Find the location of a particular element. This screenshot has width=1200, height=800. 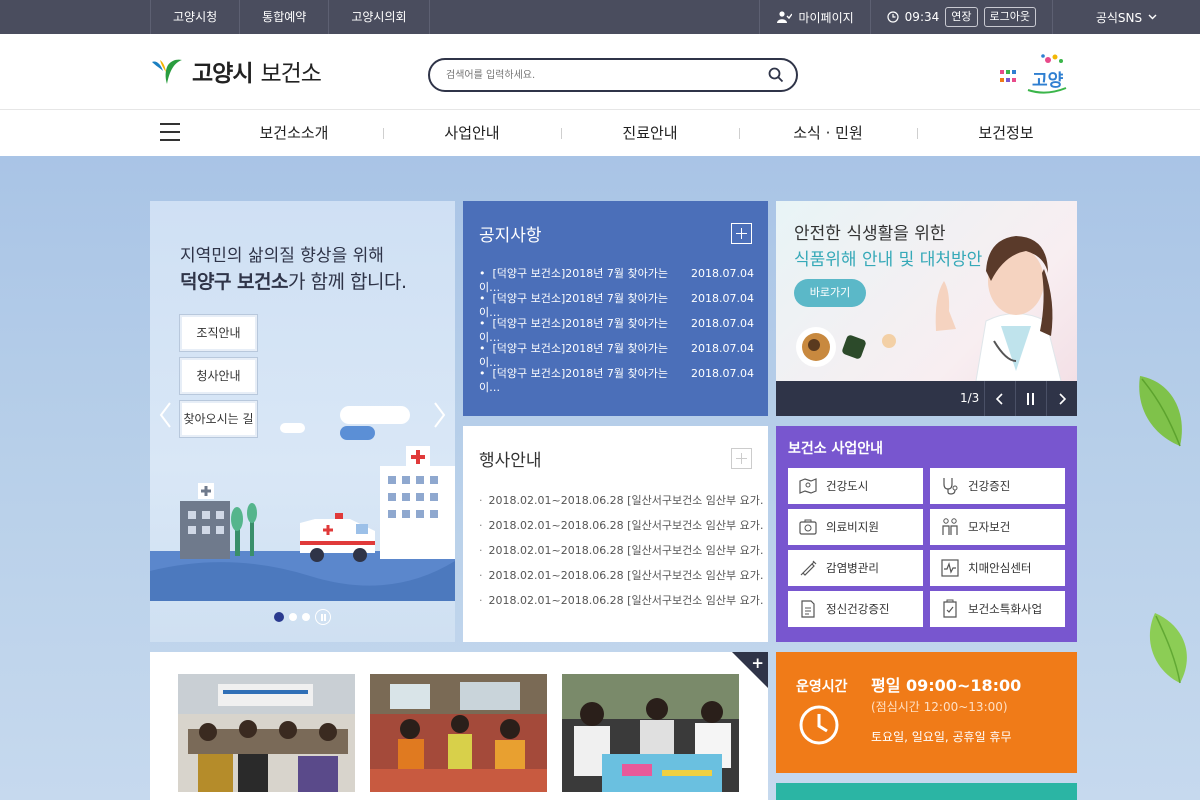

link-integrated-reservation: 통합예약 is located at coordinates (283, 17).